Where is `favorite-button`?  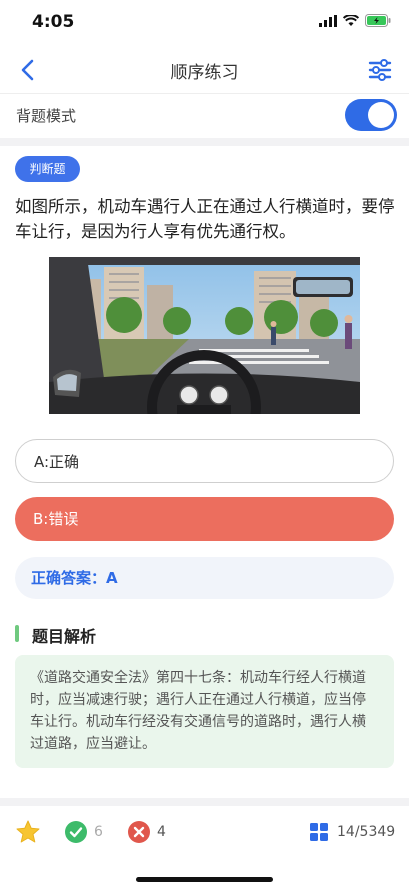
favorite-button is located at coordinates (28, 832).